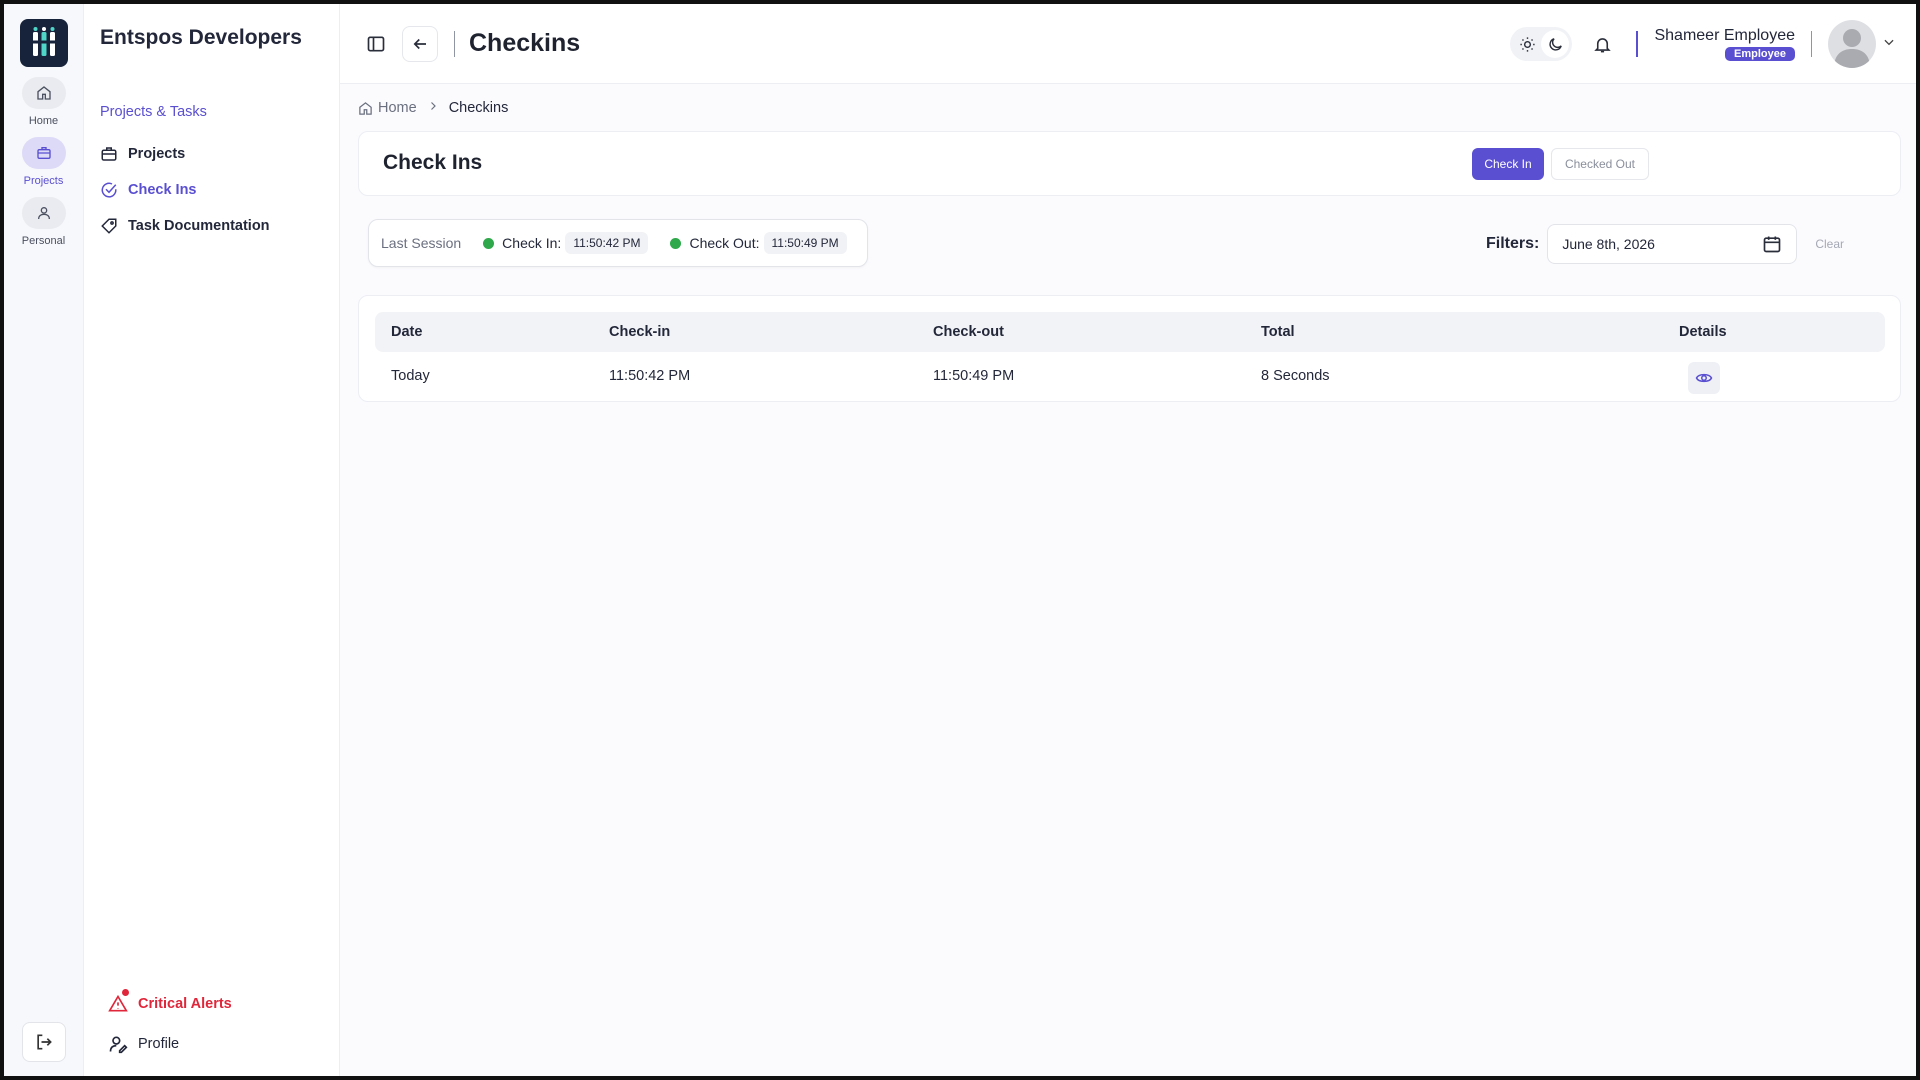  I want to click on column-header-details: Details, so click(1703, 332).